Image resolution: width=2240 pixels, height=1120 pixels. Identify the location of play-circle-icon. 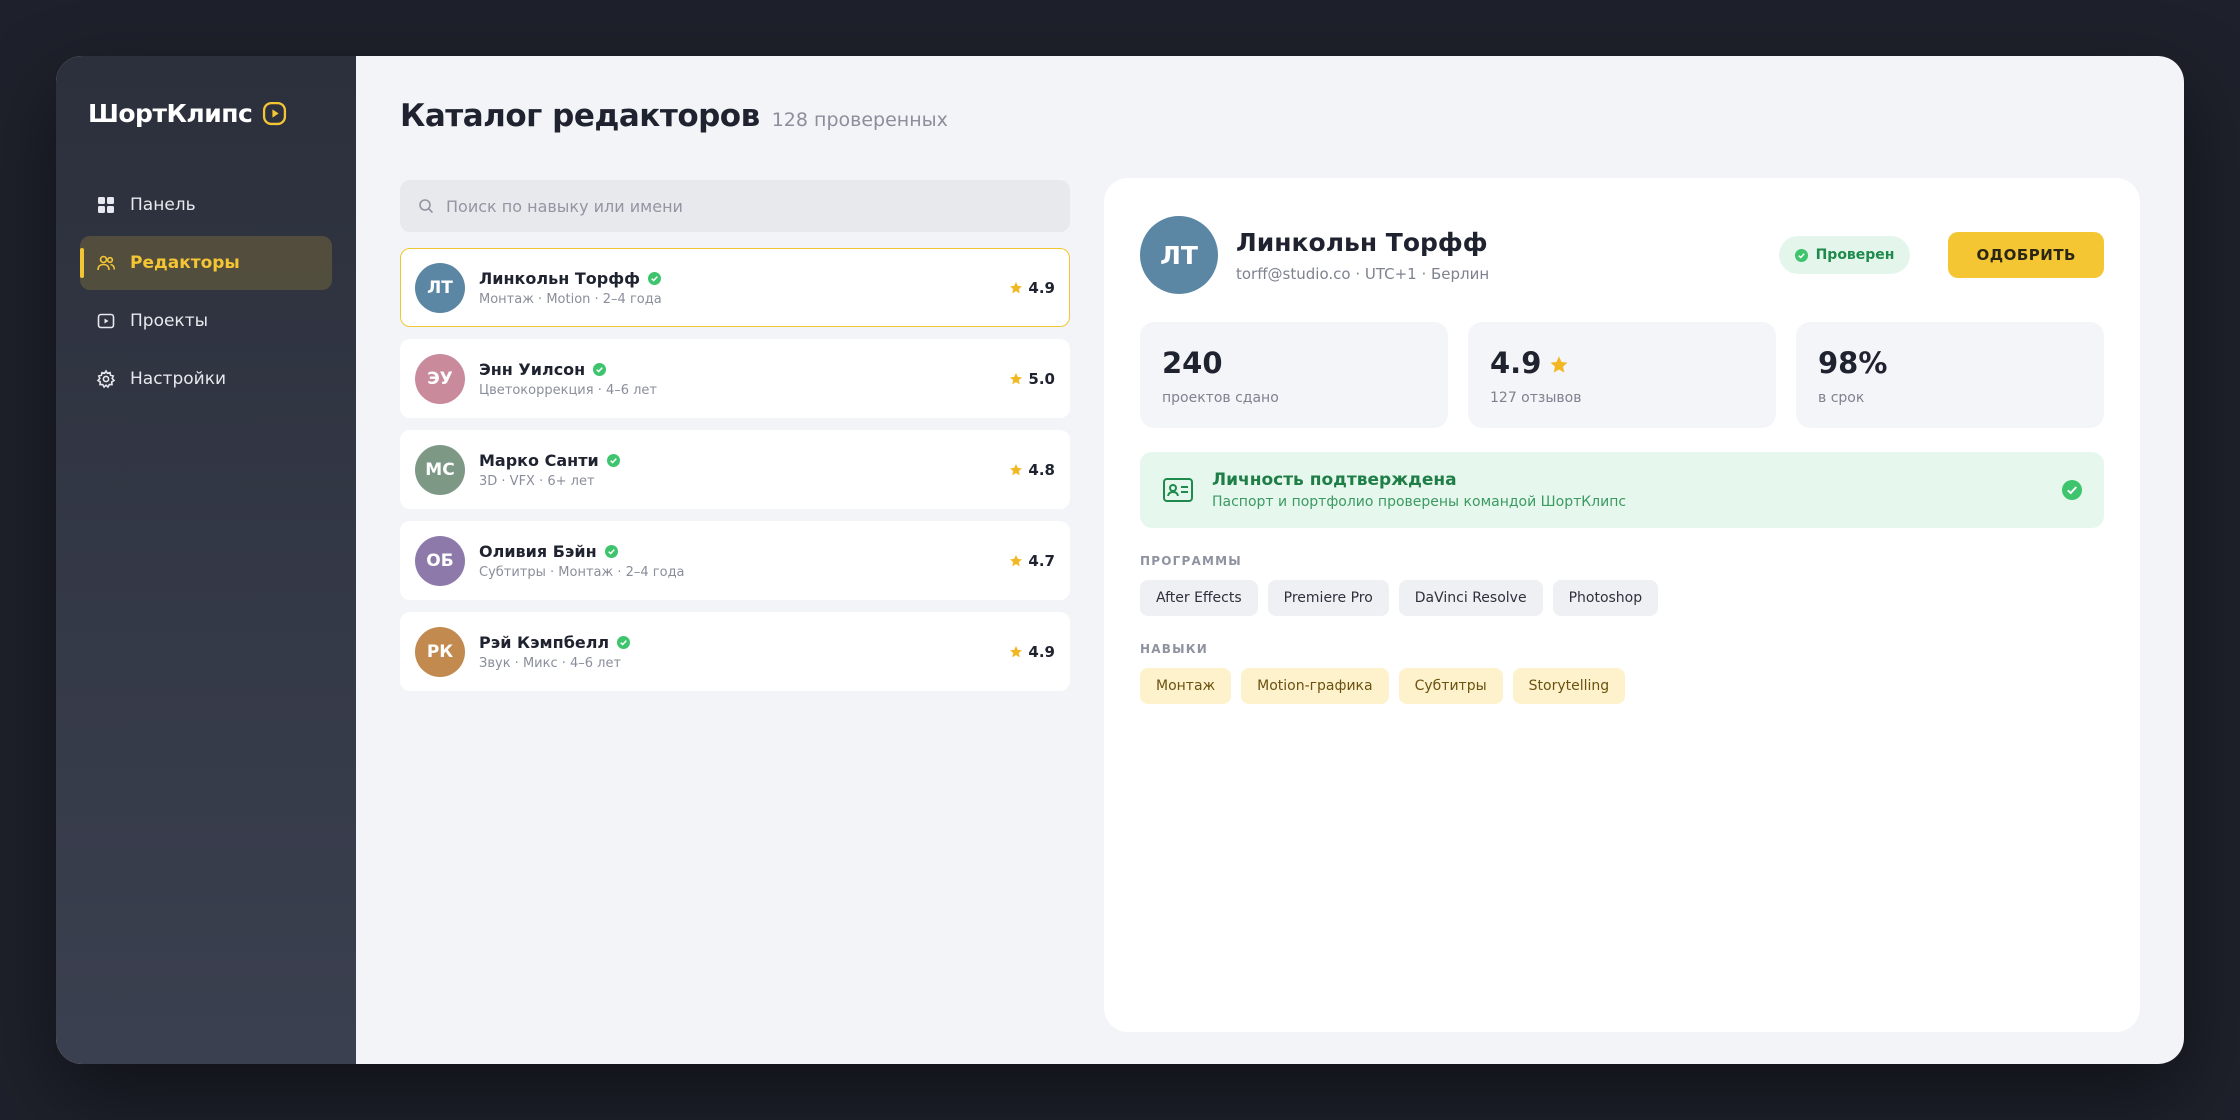
(275, 113).